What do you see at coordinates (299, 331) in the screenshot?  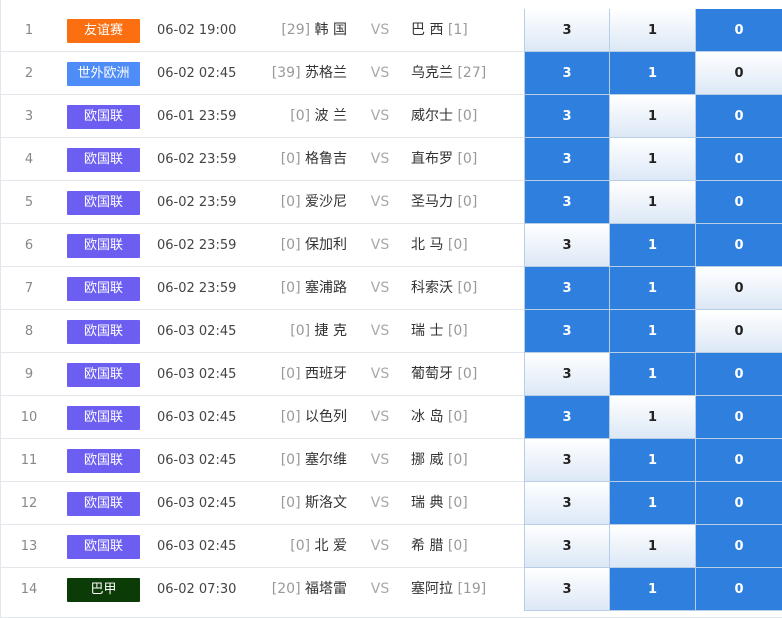 I see `home-team: [0] 捷 克` at bounding box center [299, 331].